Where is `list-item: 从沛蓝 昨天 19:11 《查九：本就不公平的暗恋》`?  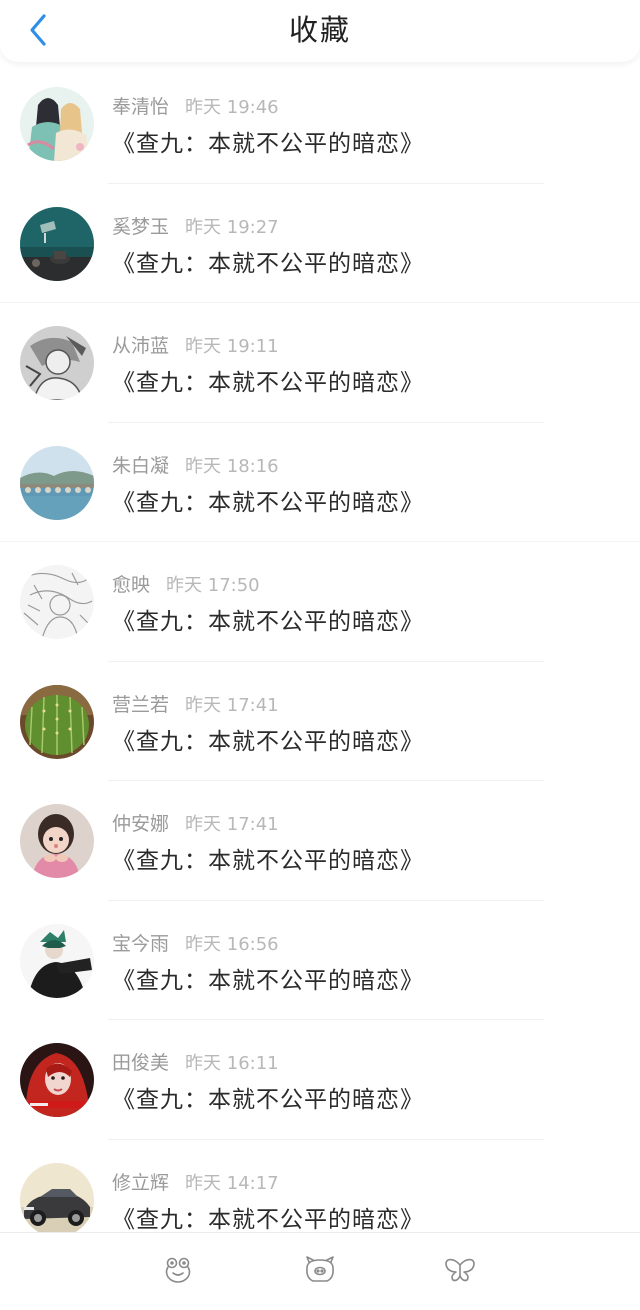
list-item: 从沛蓝 昨天 19:11 《查九：本就不公平的暗恋》 is located at coordinates (320, 363).